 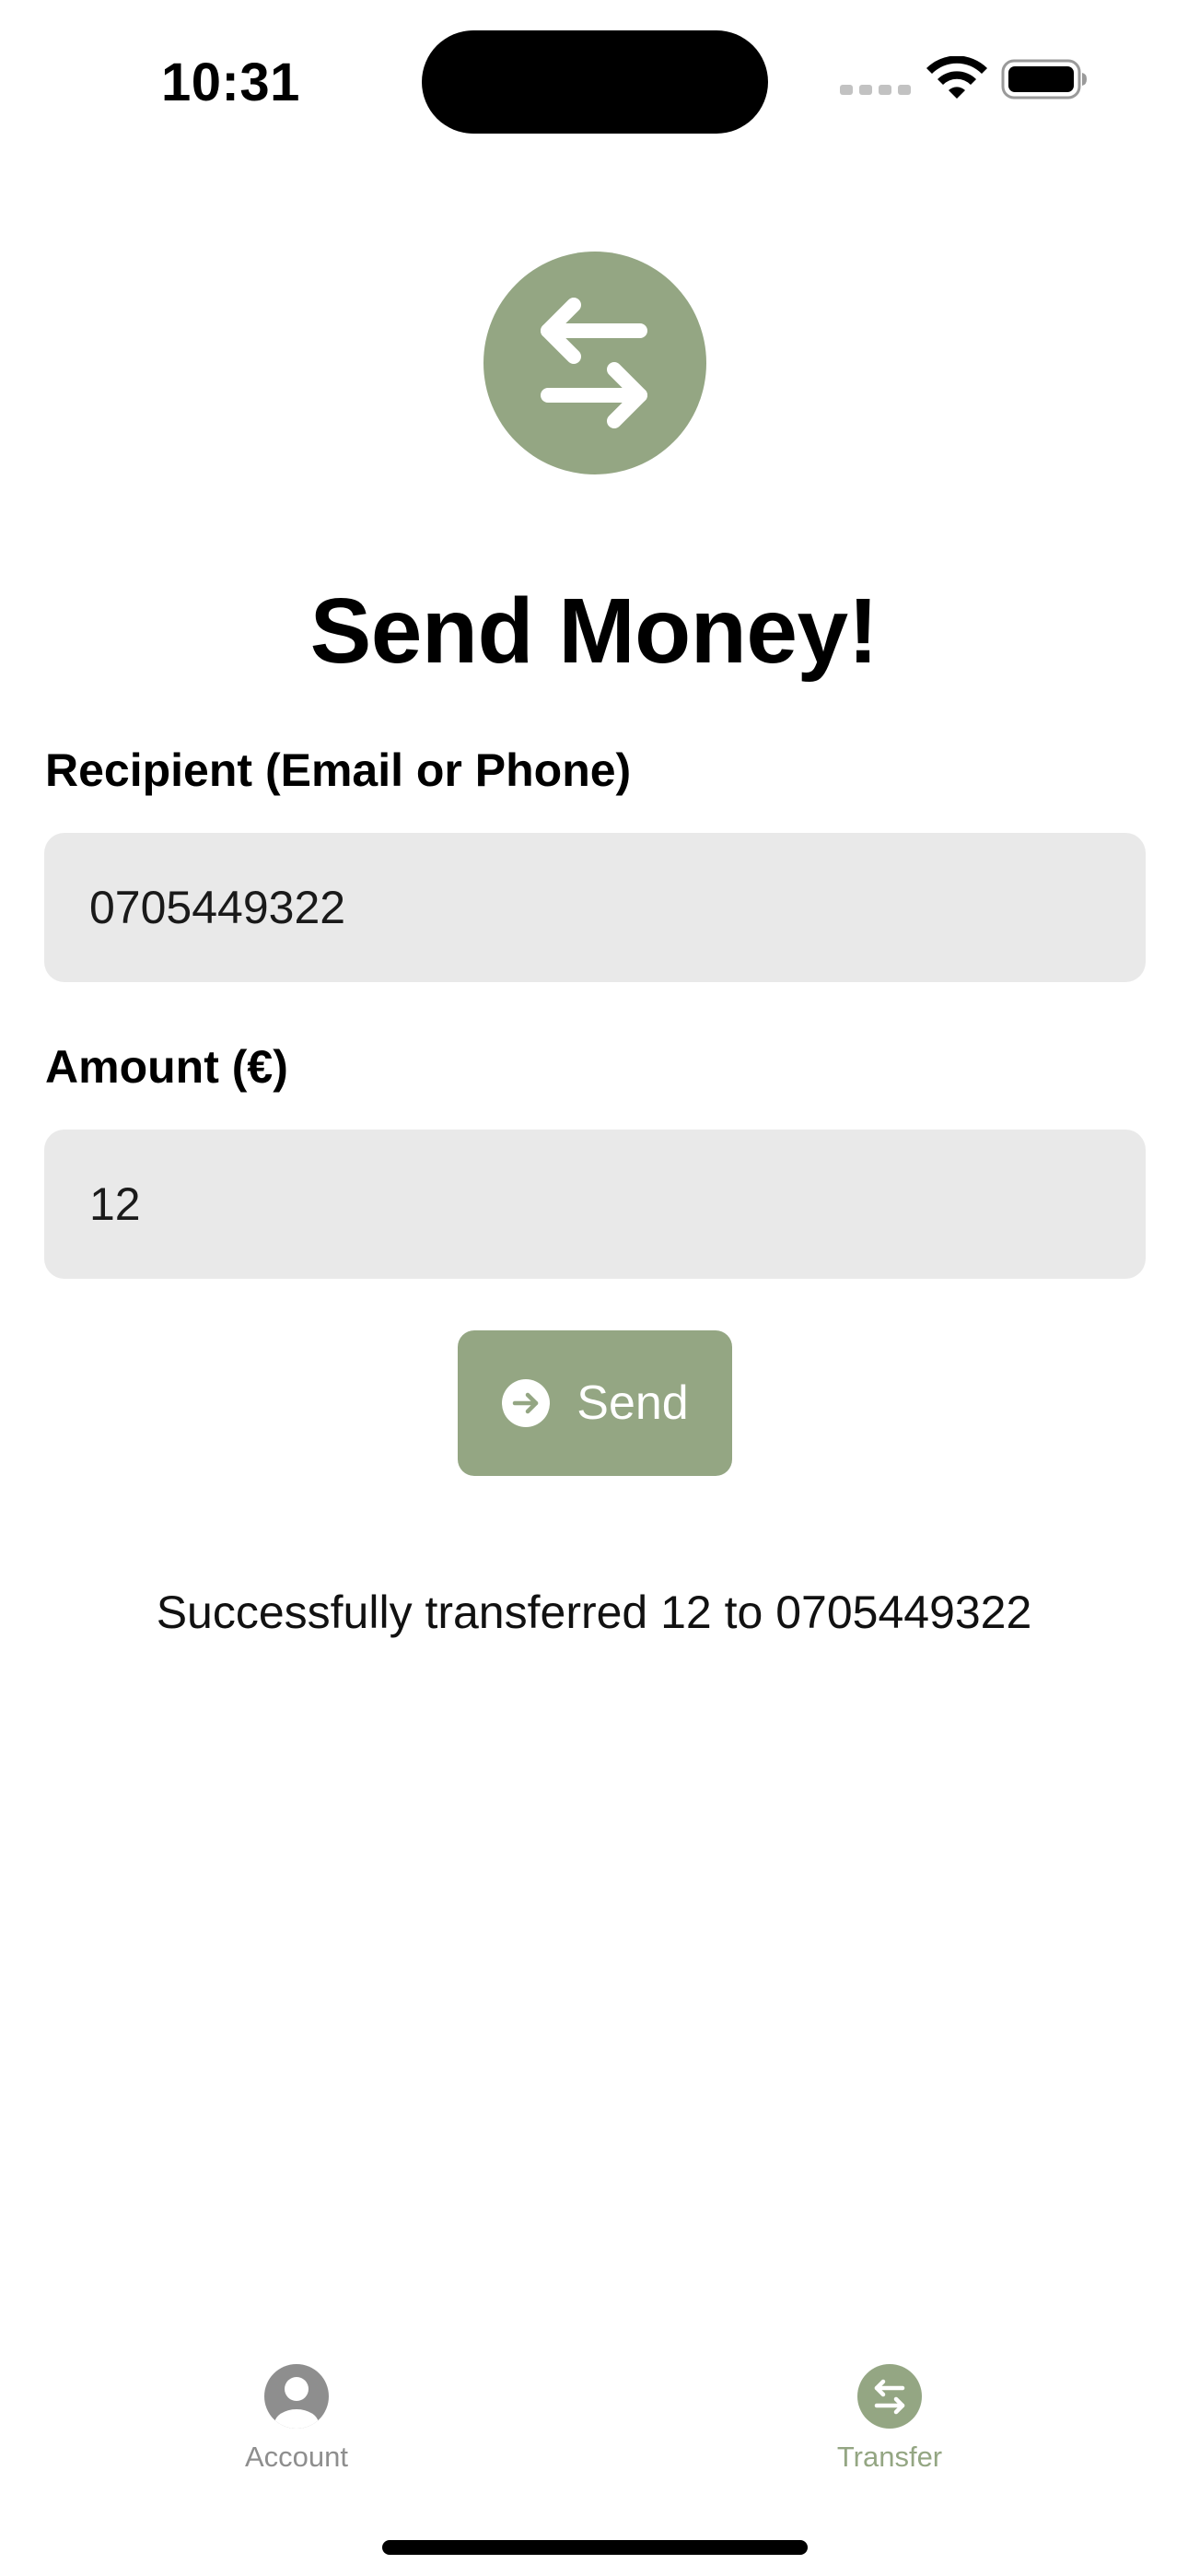 I want to click on send-button-label: Send, so click(x=633, y=1403).